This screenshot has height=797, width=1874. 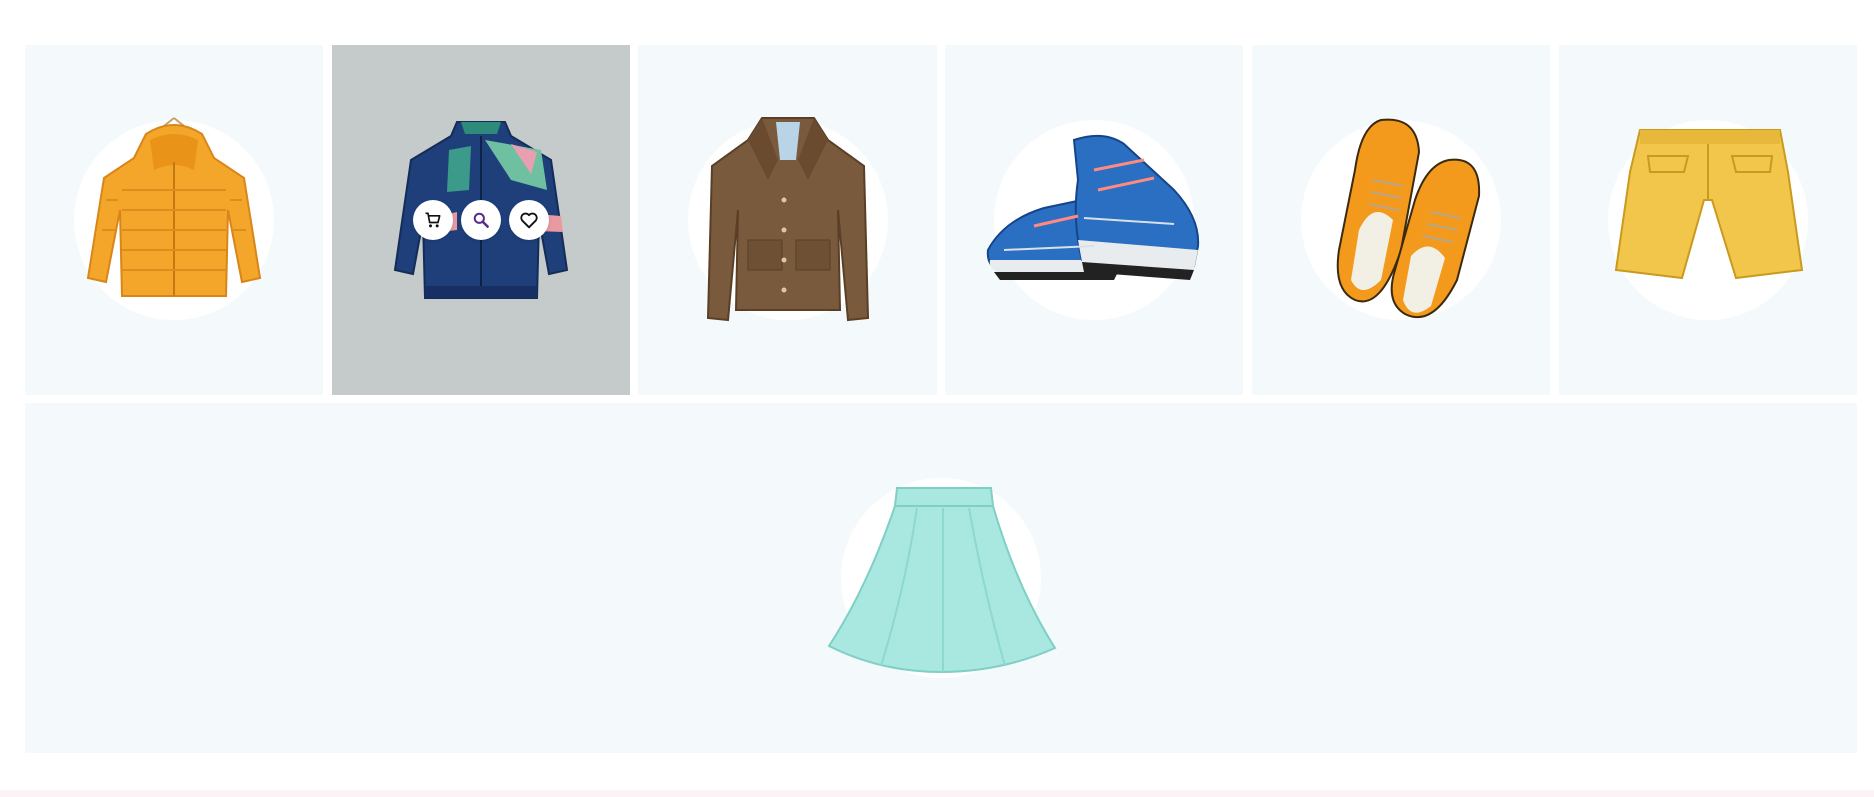 I want to click on puffer-jacket-icon, so click(x=174, y=207).